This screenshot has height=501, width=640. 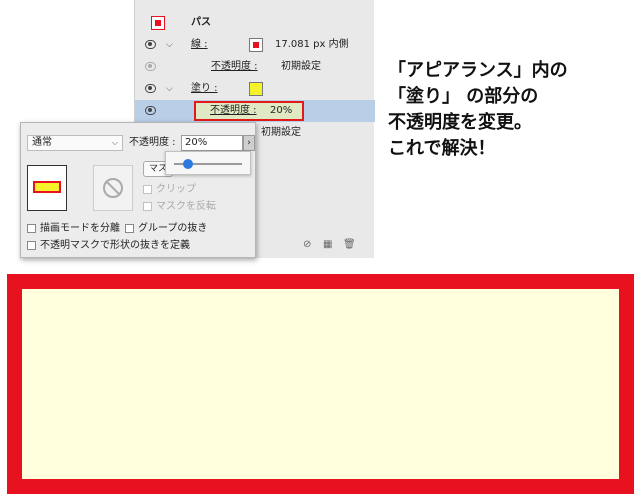 What do you see at coordinates (42, 142) in the screenshot?
I see `blend-mode-value: 通常` at bounding box center [42, 142].